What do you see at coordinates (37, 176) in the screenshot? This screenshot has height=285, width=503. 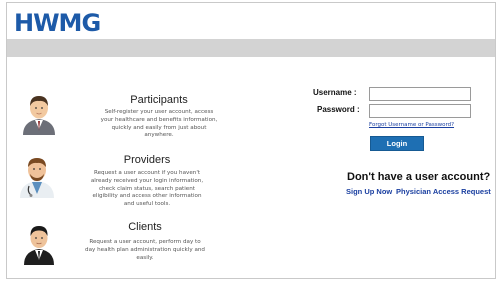 I see `doctor-icon` at bounding box center [37, 176].